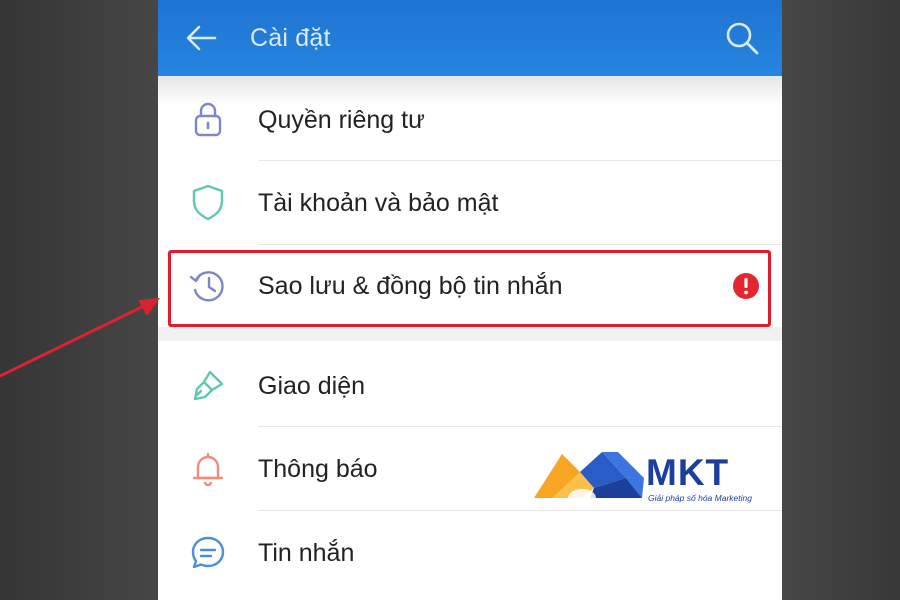 This screenshot has width=900, height=600. I want to click on settings-item-label: Quyền riêng tư, so click(341, 120).